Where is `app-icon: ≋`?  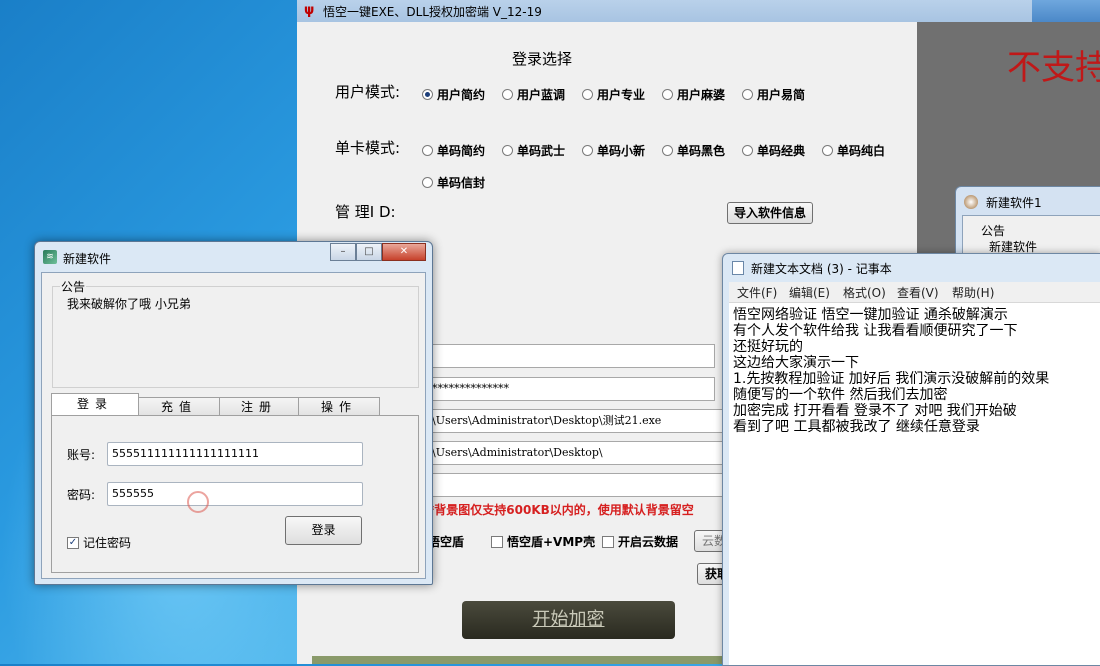
app-icon: ≋ is located at coordinates (50, 257).